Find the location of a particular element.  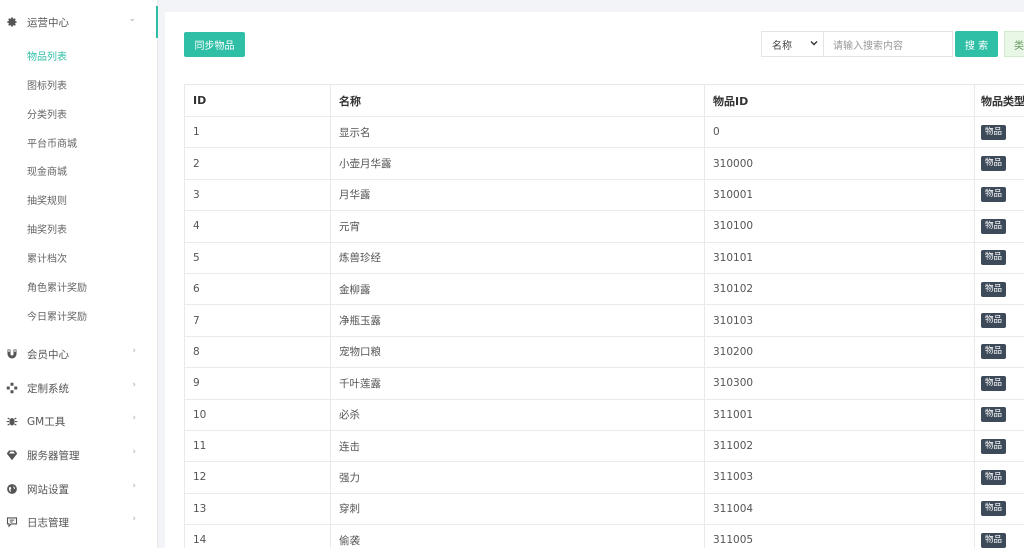

comment-icon is located at coordinates (12, 522).